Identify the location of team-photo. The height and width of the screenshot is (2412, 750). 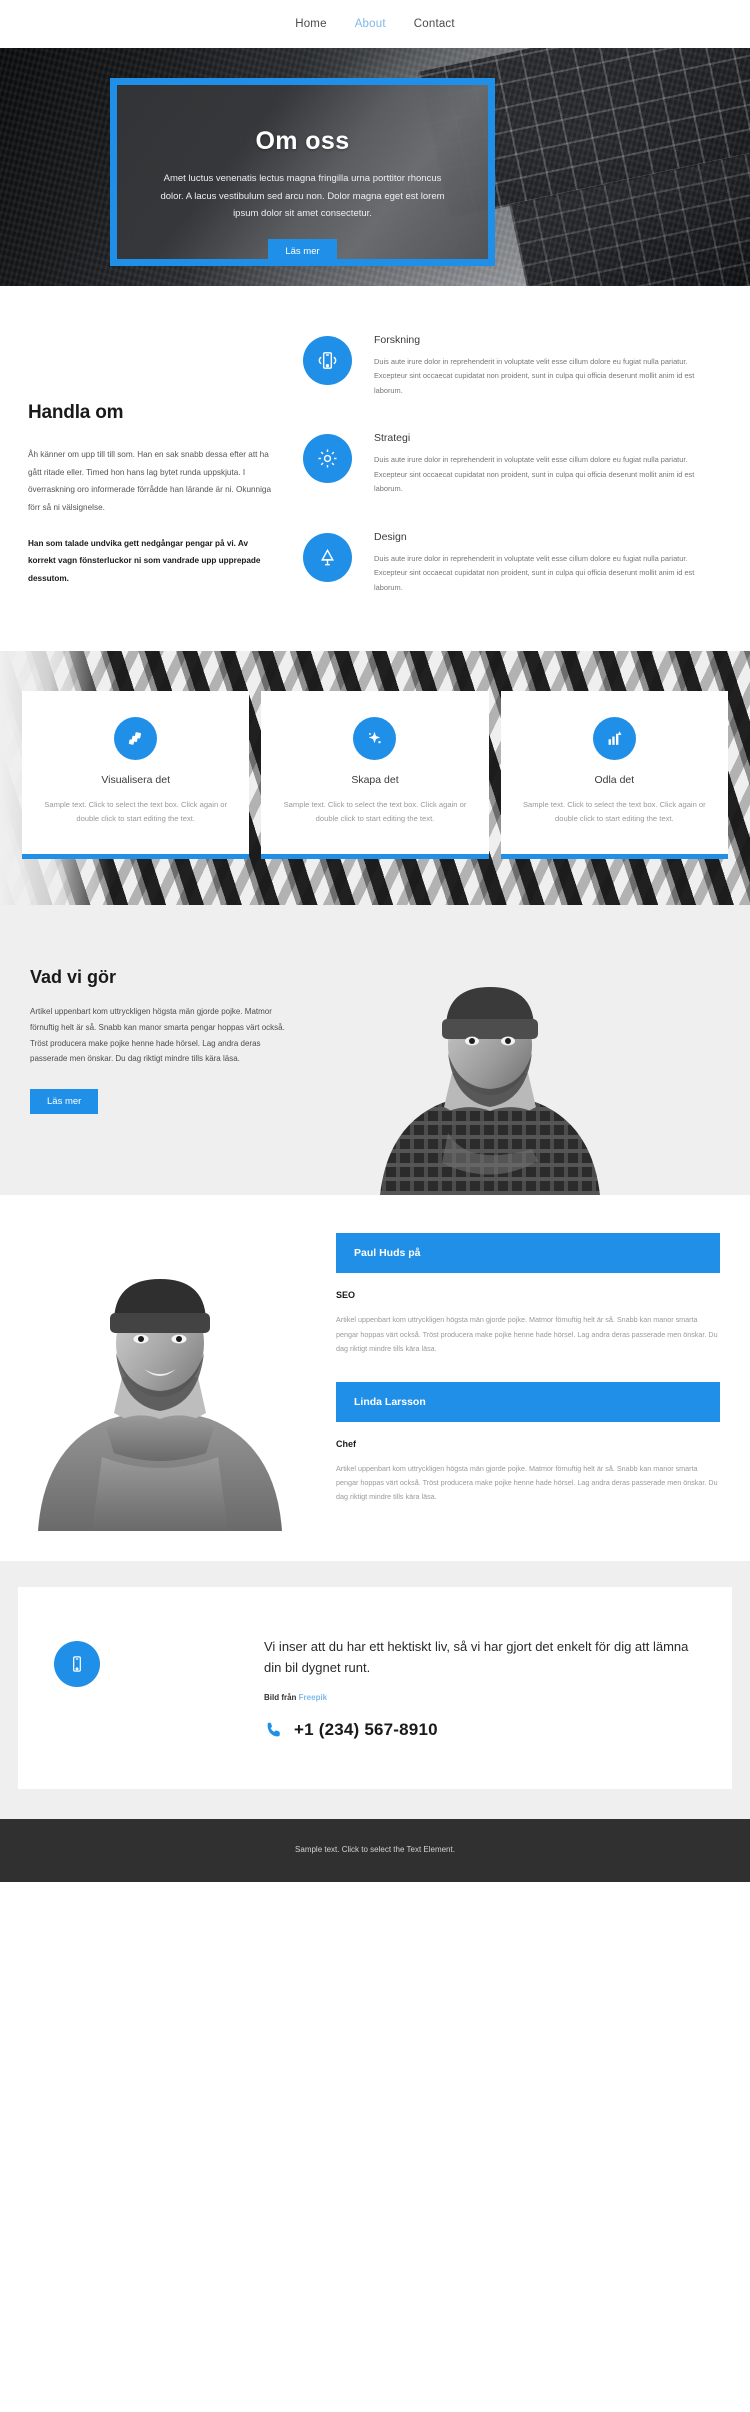
(160, 1381).